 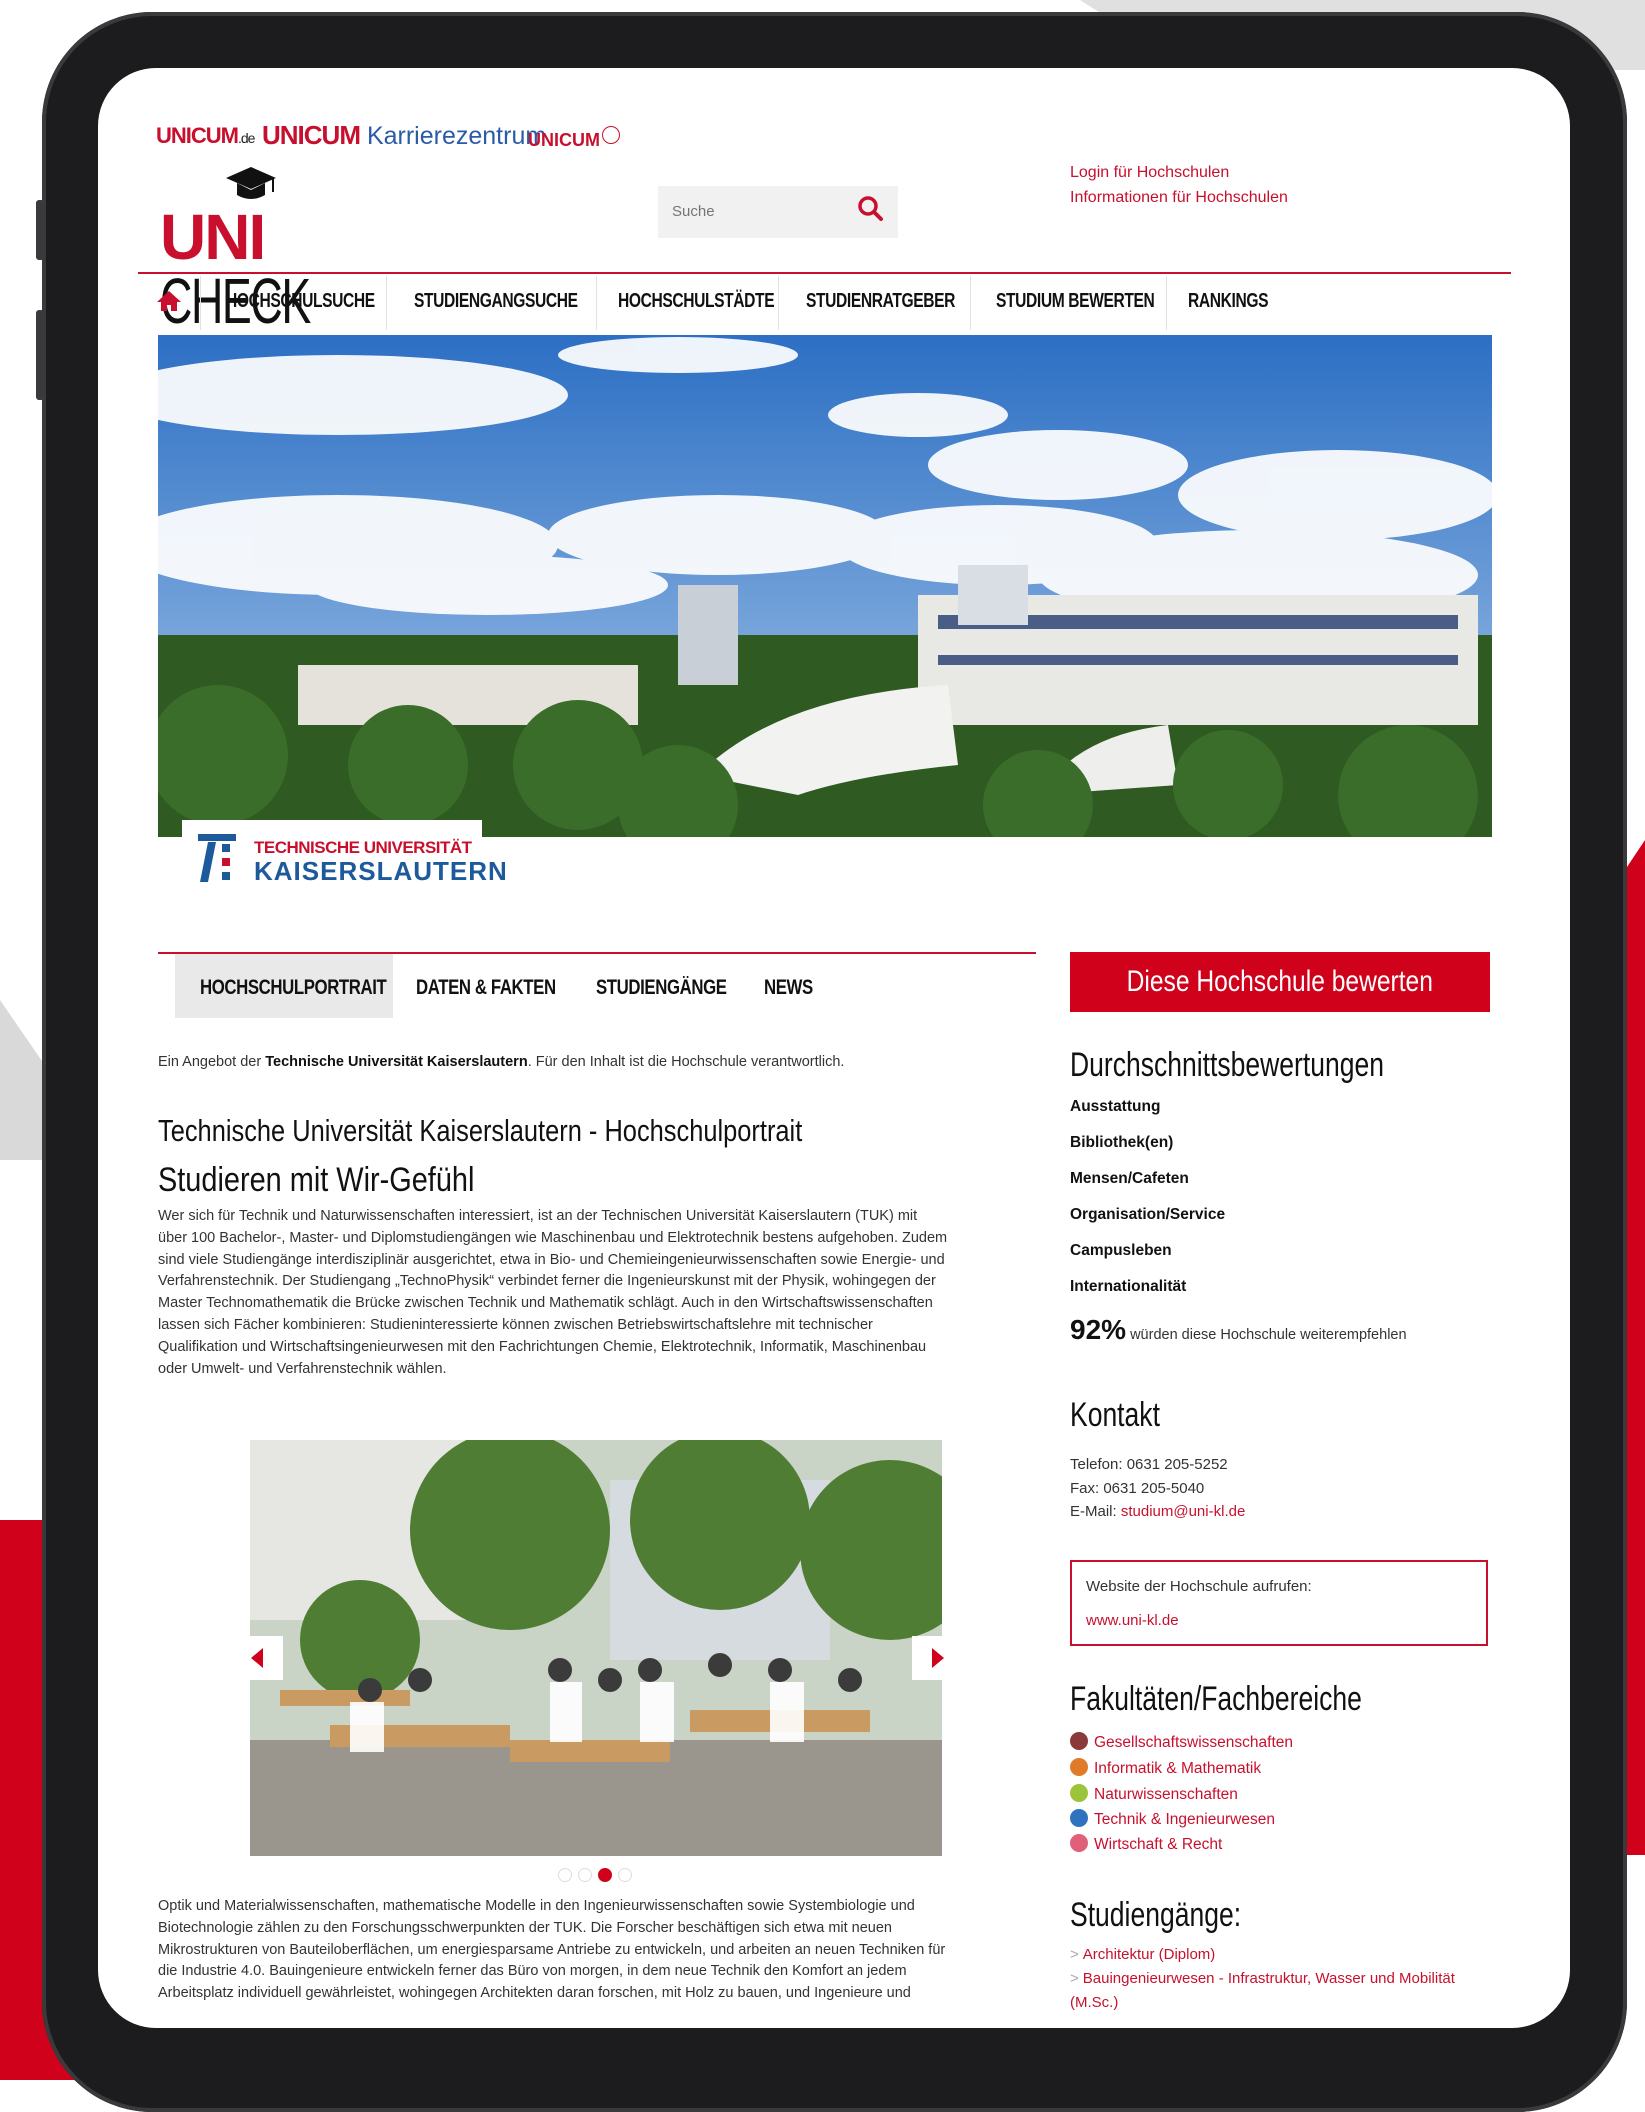 I want to click on nav-divider, so click(x=824, y=273).